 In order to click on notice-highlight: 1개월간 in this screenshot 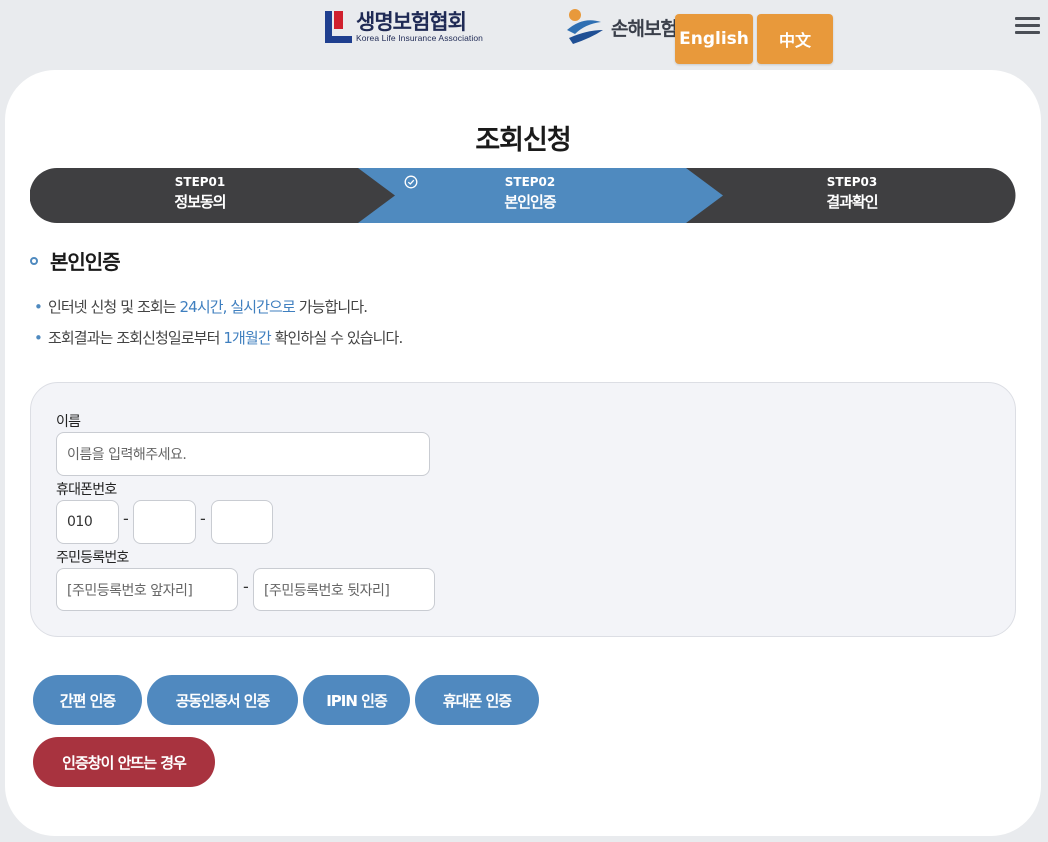, I will do `click(247, 338)`.